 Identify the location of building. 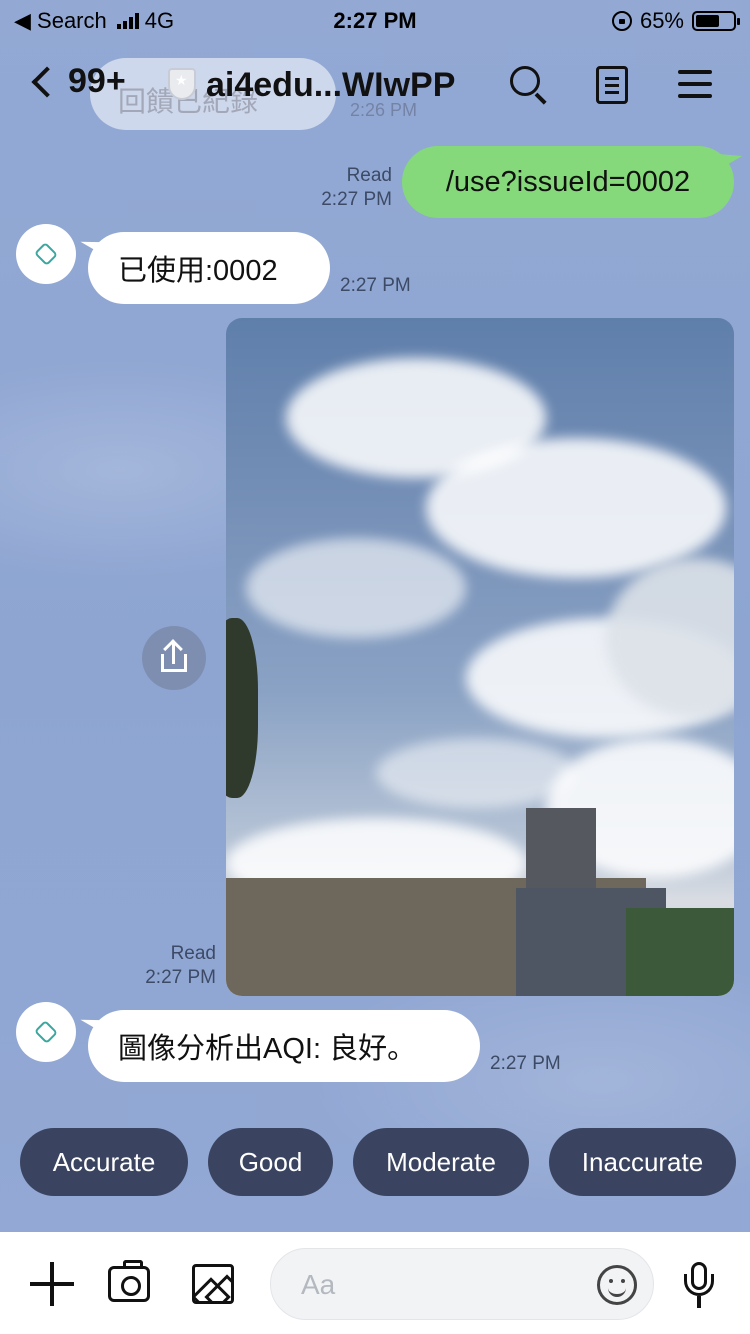
(561, 853).